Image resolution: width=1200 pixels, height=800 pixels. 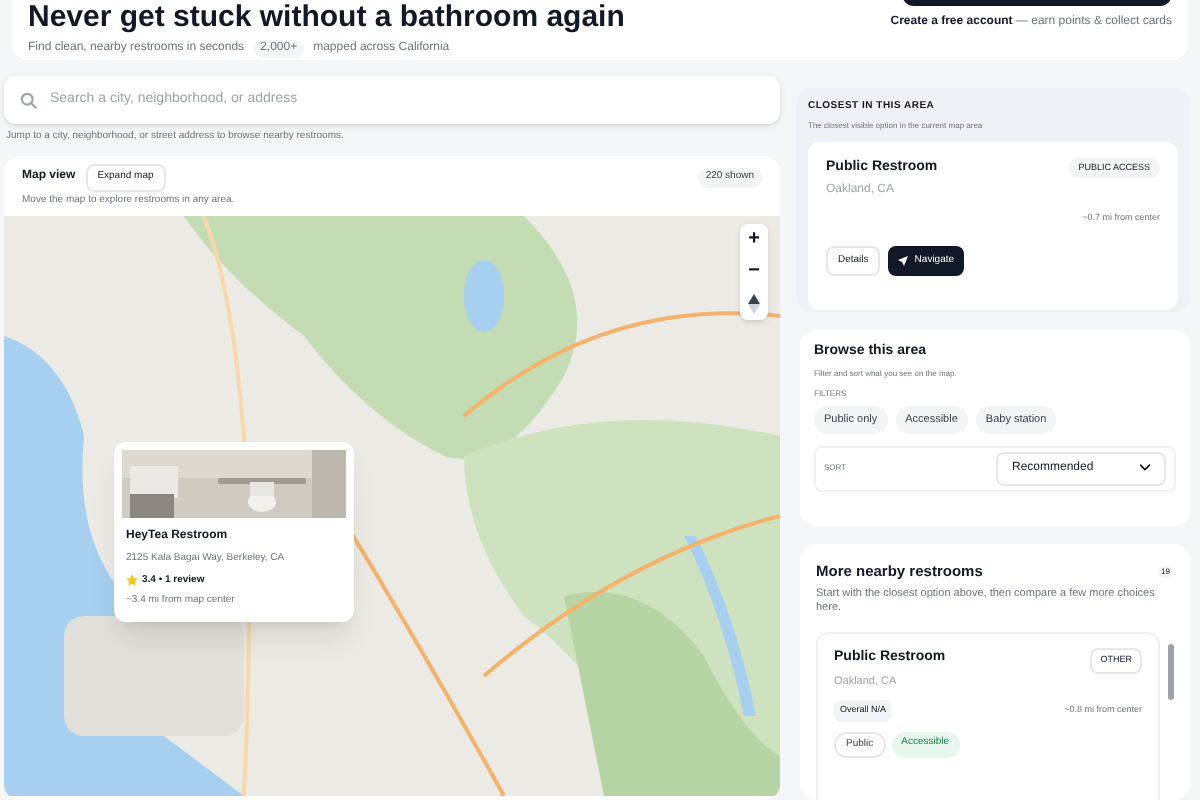 What do you see at coordinates (326, 18) in the screenshot?
I see `page-title: Never get stuck without a bathroom again` at bounding box center [326, 18].